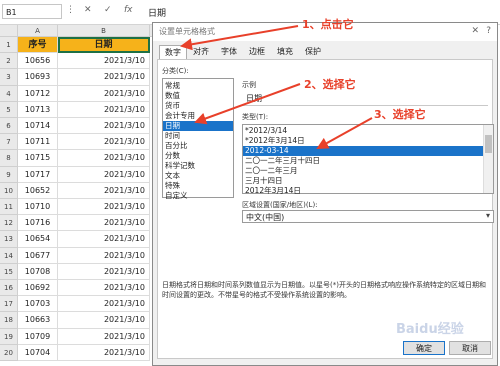 This screenshot has height=366, width=500. Describe the element at coordinates (198, 86) in the screenshot. I see `category-item: 常规` at that location.